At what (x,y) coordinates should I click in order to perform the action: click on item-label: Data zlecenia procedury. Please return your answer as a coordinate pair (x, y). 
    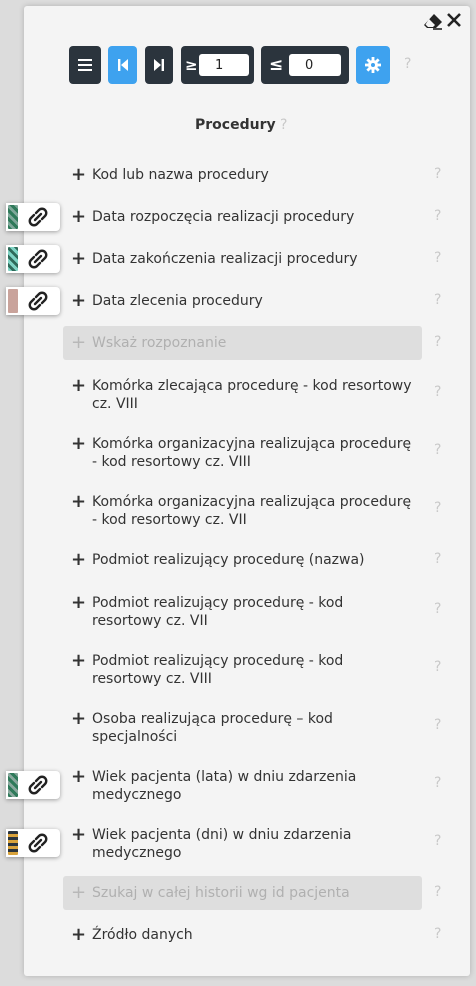
    Looking at the image, I should click on (177, 301).